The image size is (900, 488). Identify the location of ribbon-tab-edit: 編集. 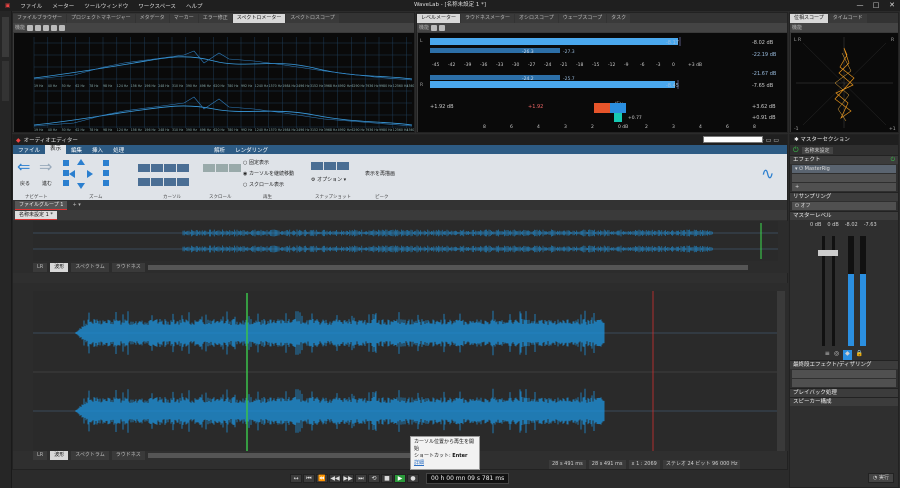
(76, 150).